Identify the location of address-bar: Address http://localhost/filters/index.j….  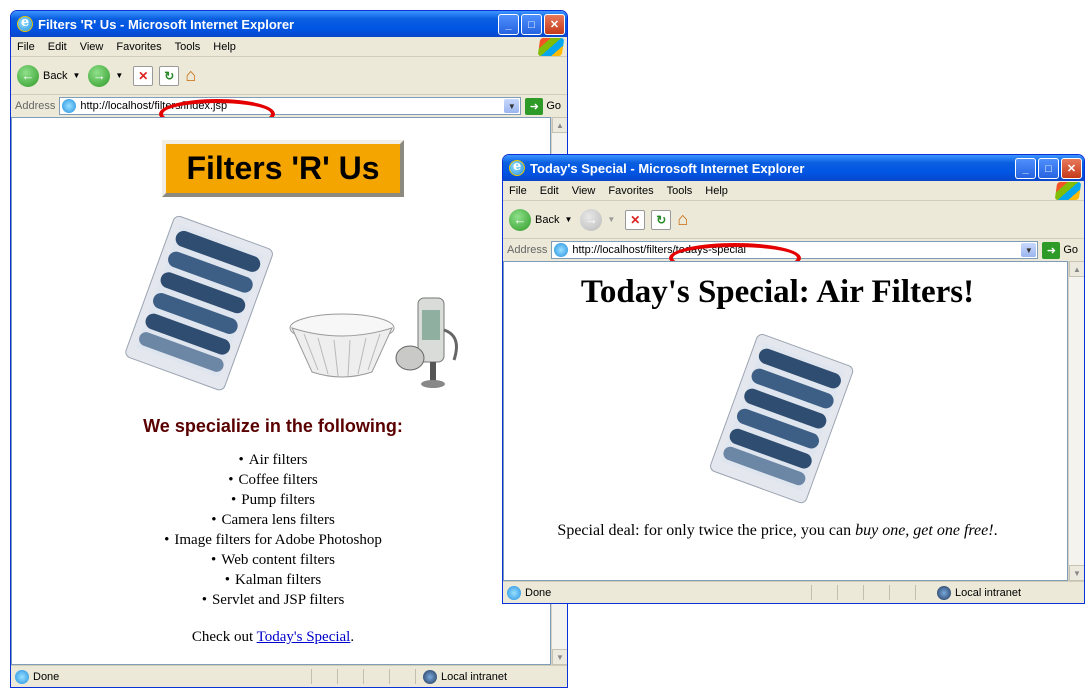
(289, 106).